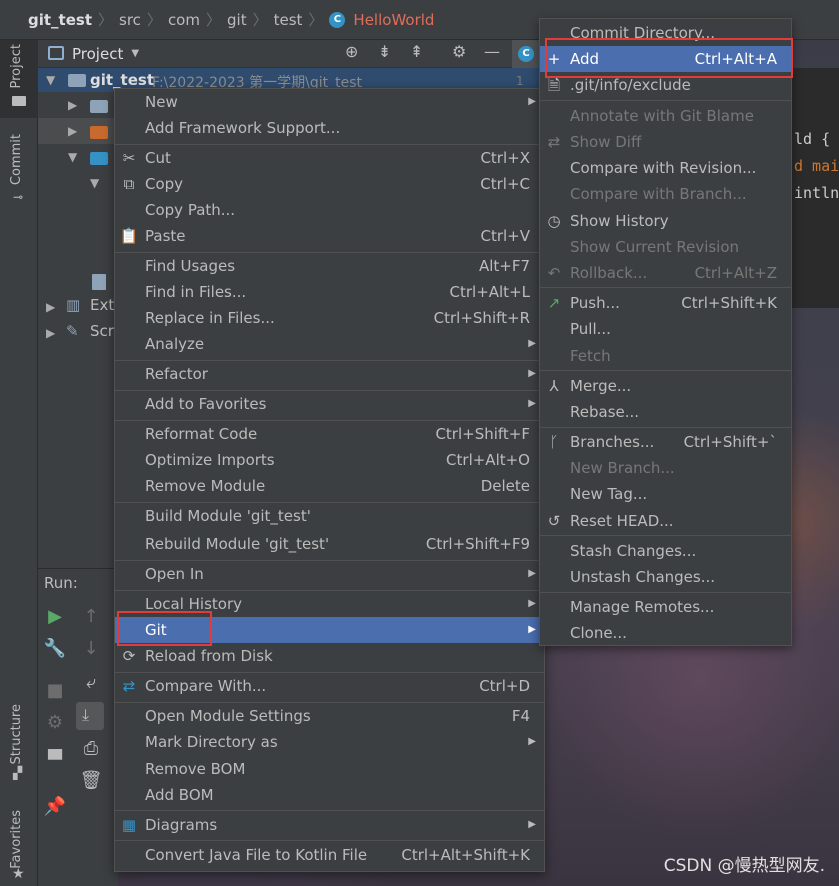 The image size is (839, 886). What do you see at coordinates (665, 116) in the screenshot?
I see `menu-item-annotate: Annotate with Git Blame` at bounding box center [665, 116].